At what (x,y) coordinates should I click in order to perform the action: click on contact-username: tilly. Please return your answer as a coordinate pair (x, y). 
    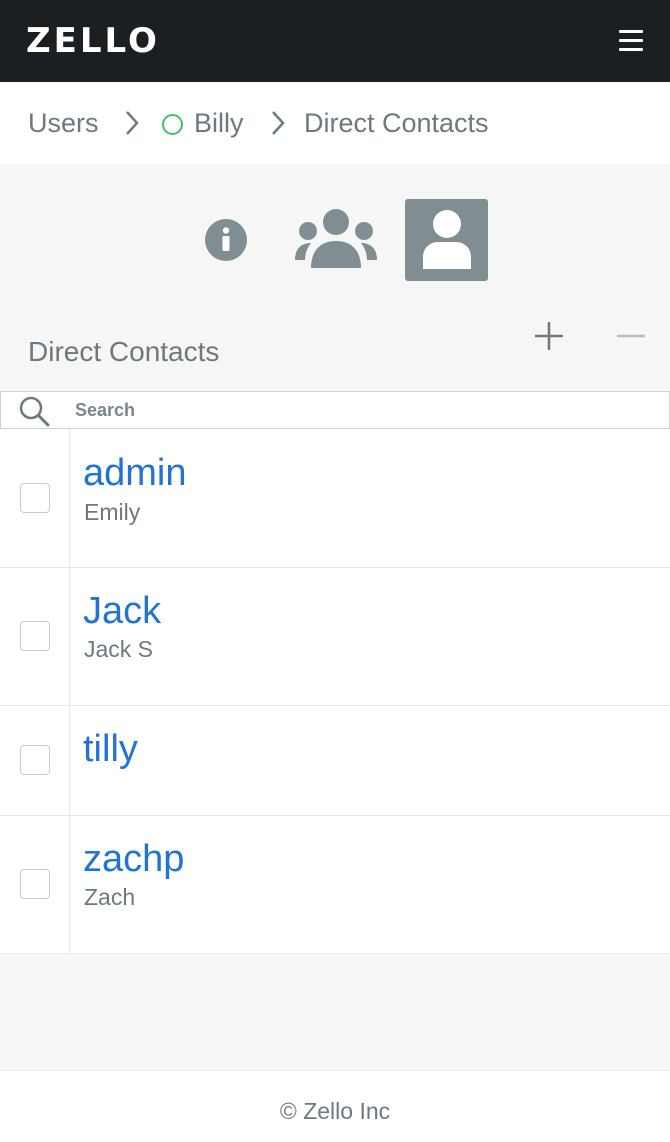
    Looking at the image, I should click on (110, 749).